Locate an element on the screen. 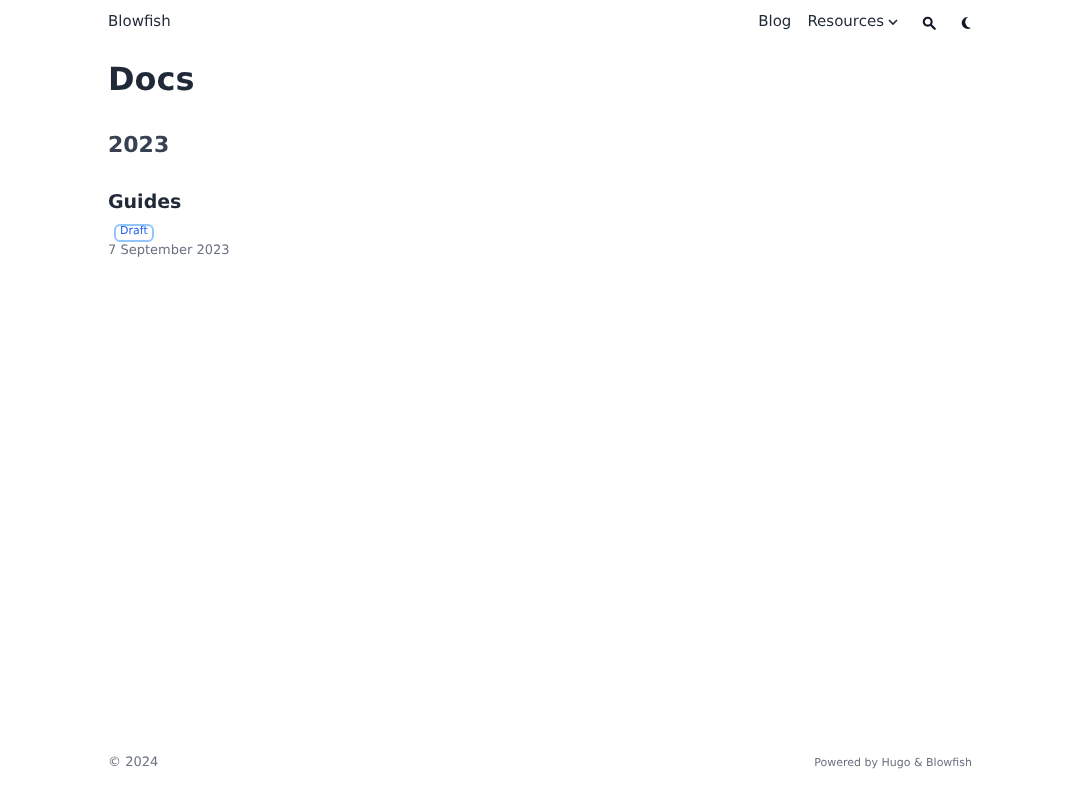 This screenshot has width=1080, height=810. page-title: Docs is located at coordinates (152, 80).